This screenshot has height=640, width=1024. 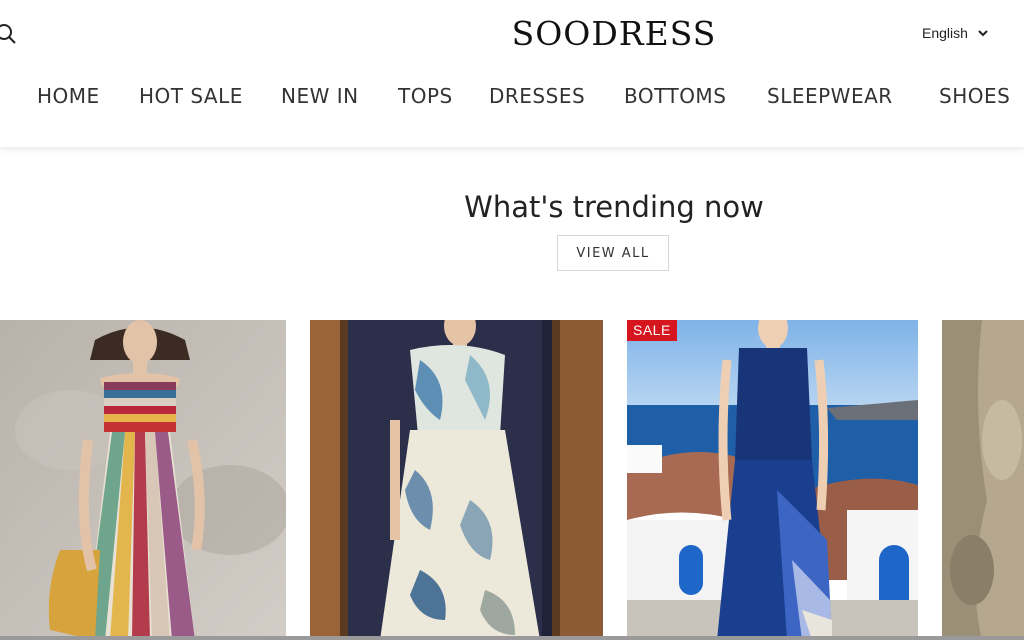 What do you see at coordinates (320, 96) in the screenshot?
I see `nav-item-new-in: NEW IN` at bounding box center [320, 96].